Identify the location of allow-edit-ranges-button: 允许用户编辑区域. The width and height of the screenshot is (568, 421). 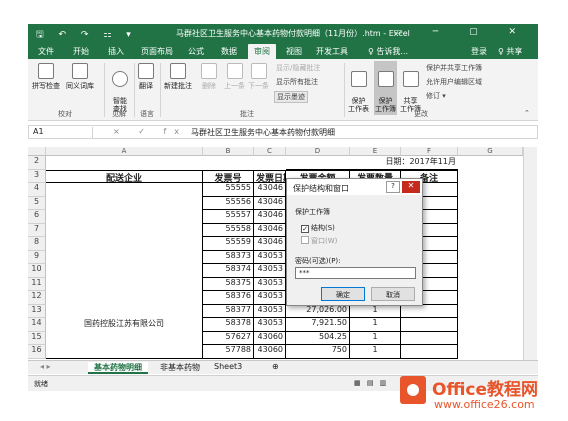
(454, 82).